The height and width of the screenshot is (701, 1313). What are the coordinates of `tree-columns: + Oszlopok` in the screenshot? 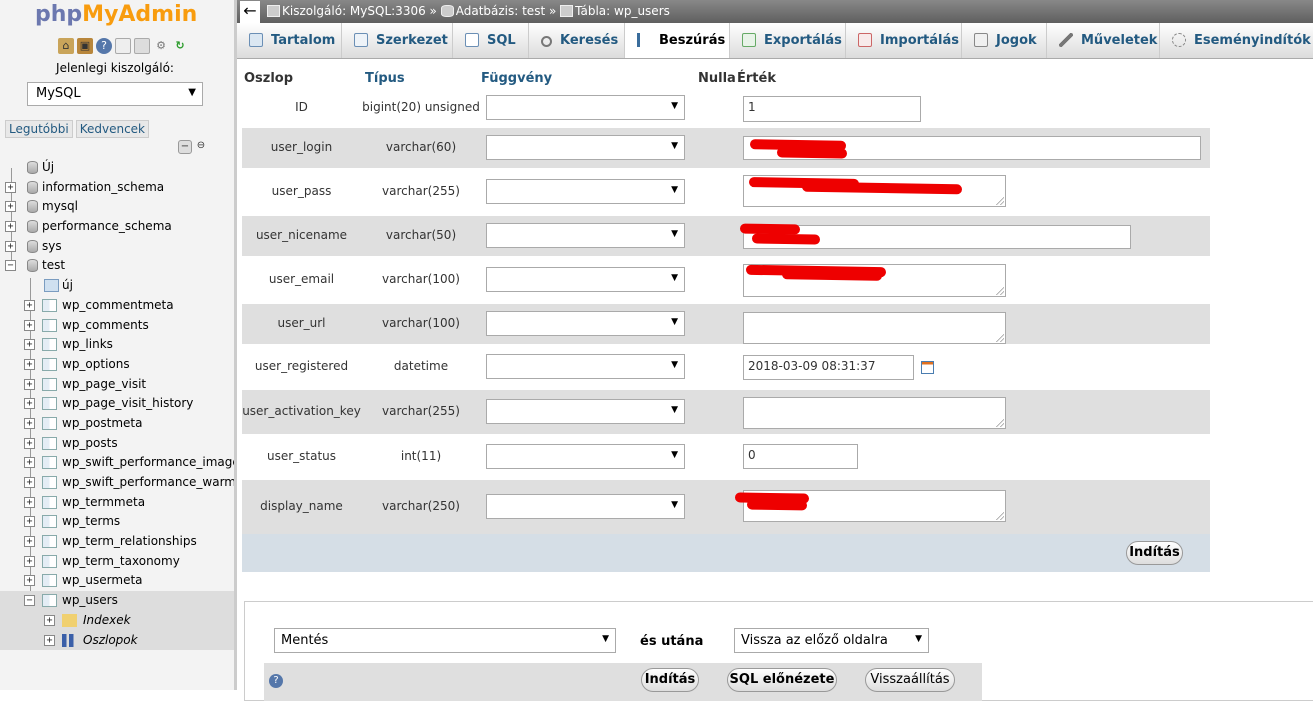 It's located at (117, 640).